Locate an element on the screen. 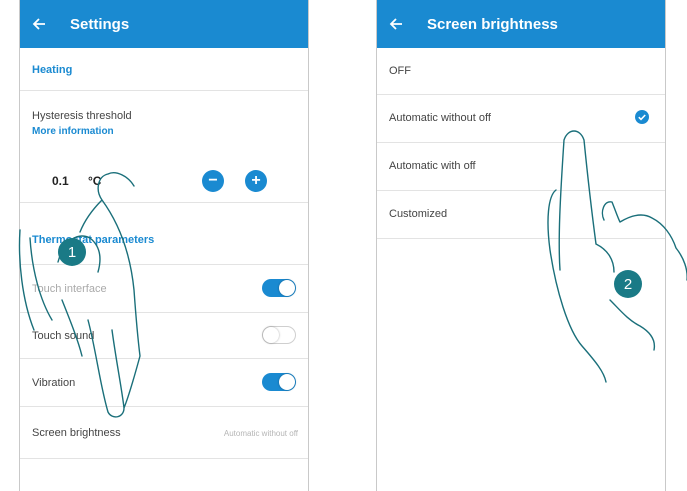  step-badge-2: 2 is located at coordinates (628, 284).